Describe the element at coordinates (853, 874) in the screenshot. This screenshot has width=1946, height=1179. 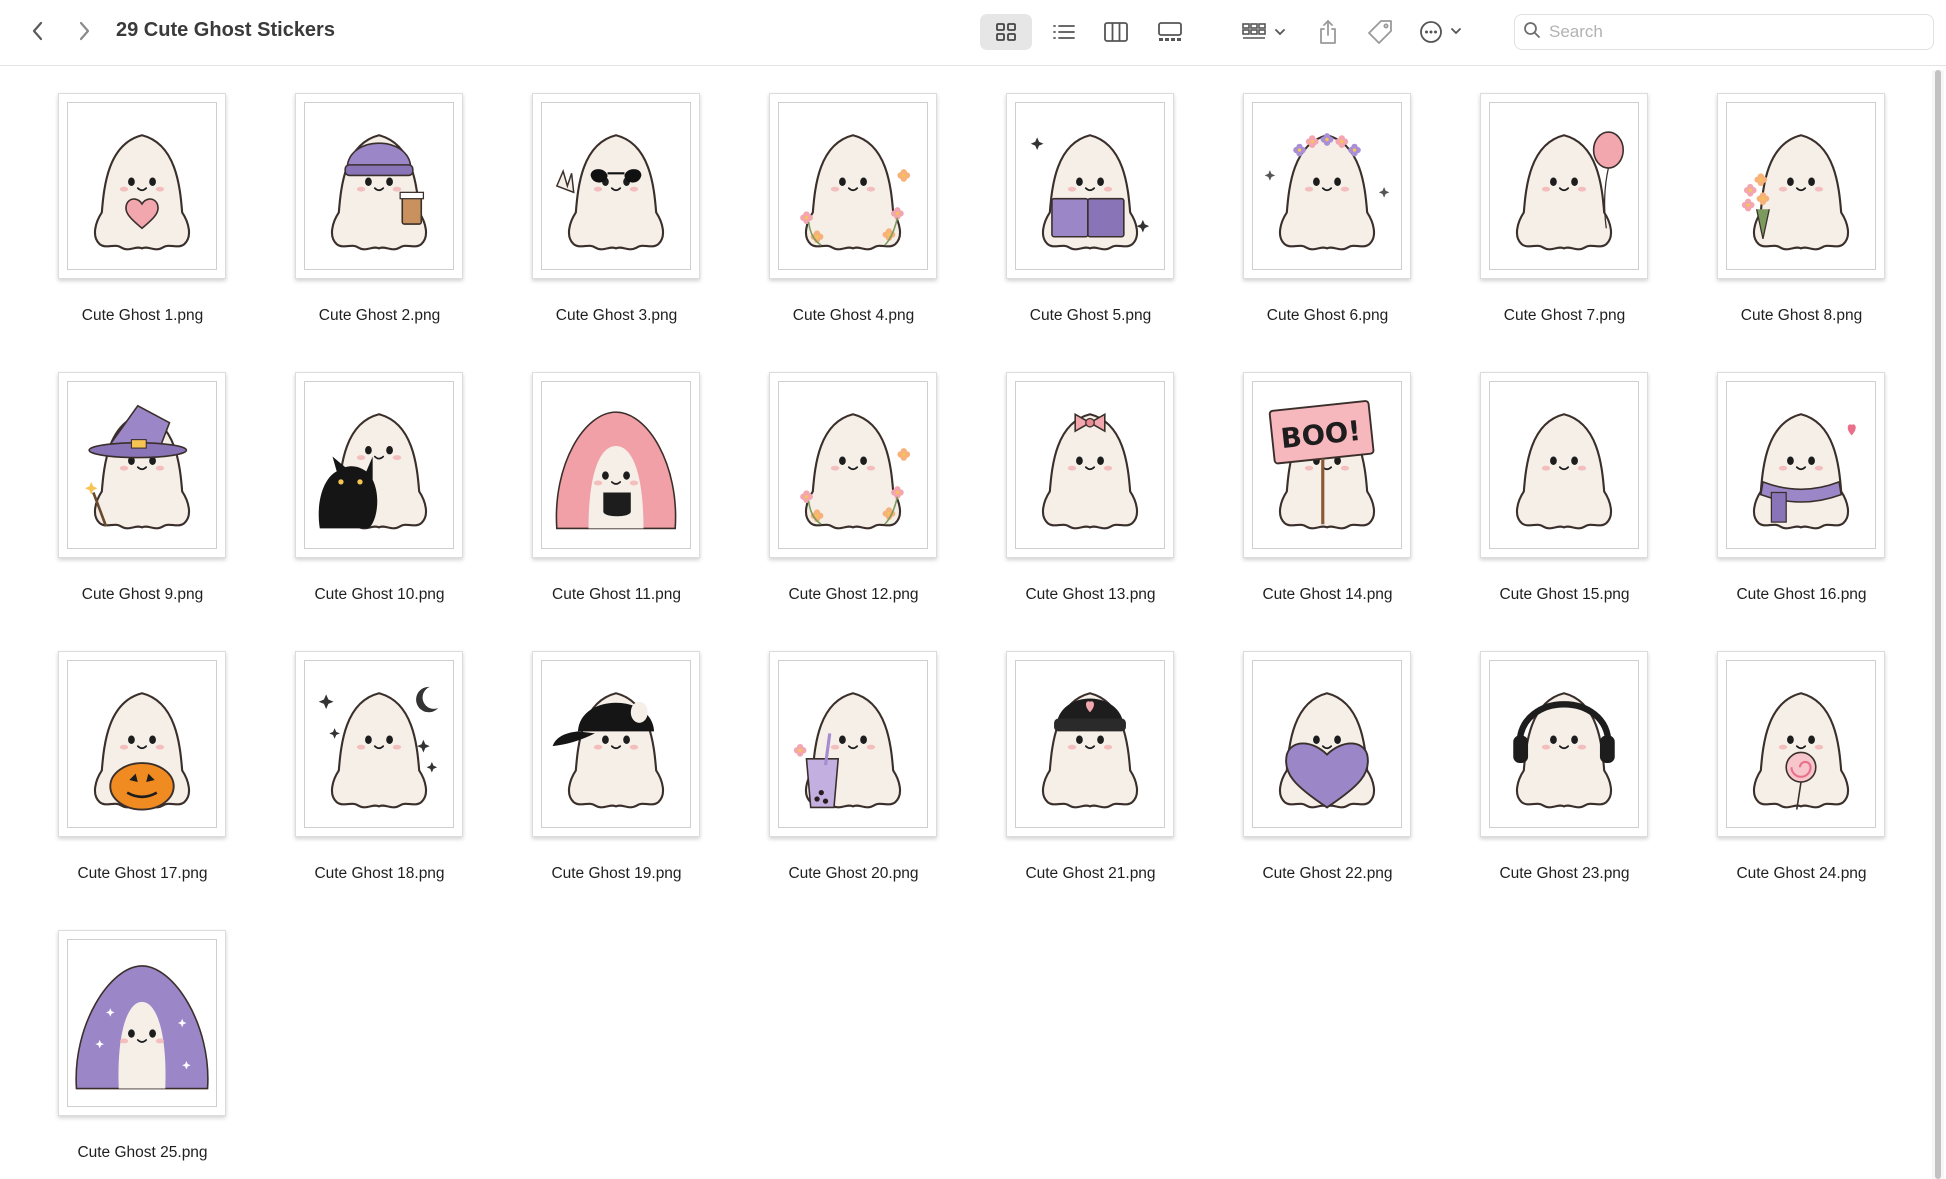
I see `file-name-label: Cute Ghost 20.png` at that location.